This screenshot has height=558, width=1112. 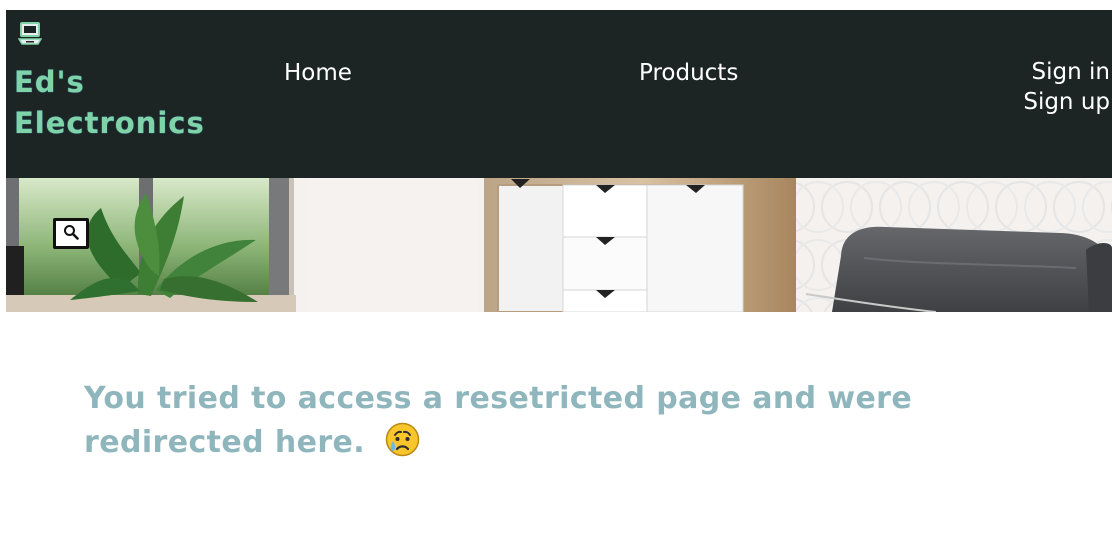 What do you see at coordinates (402, 439) in the screenshot?
I see `sad-tear-face-emoji-icon` at bounding box center [402, 439].